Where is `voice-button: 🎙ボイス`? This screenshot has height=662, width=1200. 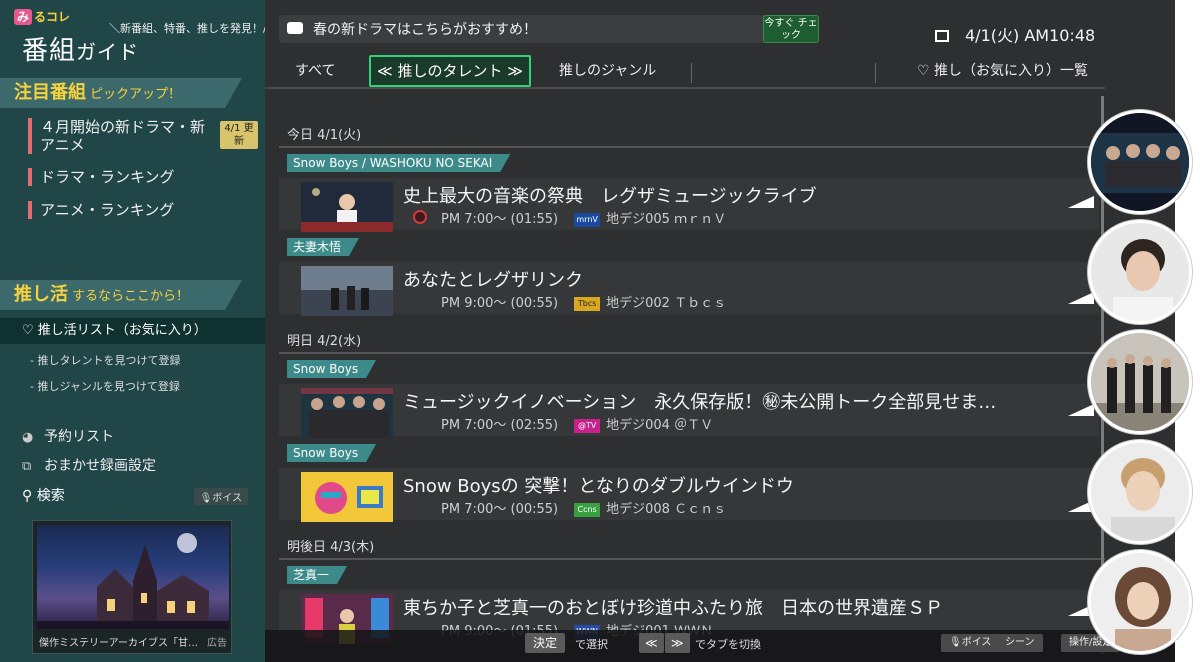 voice-button: 🎙ボイス is located at coordinates (970, 643).